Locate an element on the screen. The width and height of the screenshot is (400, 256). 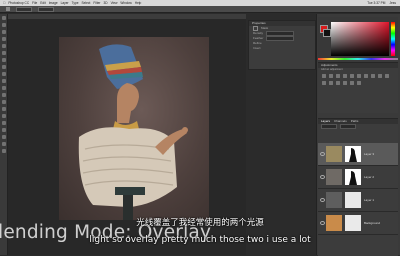
layer-name: Layer 2 is located at coordinates (369, 177).